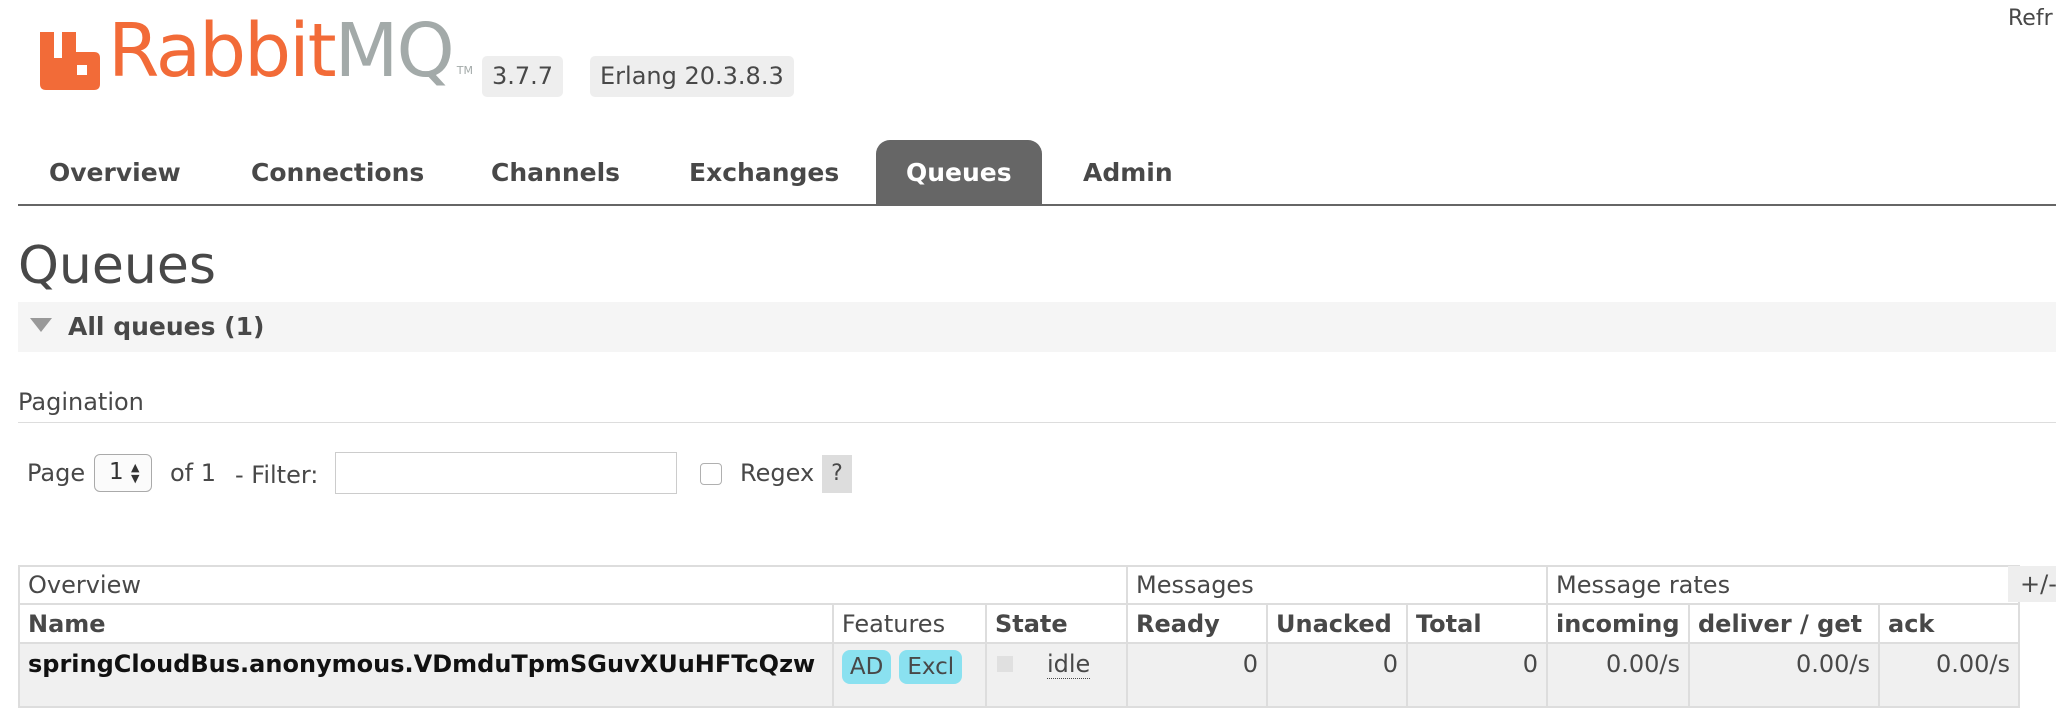 Image resolution: width=2056 pixels, height=726 pixels. Describe the element at coordinates (1337, 623) in the screenshot. I see `column-header-unacked: Unacked` at that location.